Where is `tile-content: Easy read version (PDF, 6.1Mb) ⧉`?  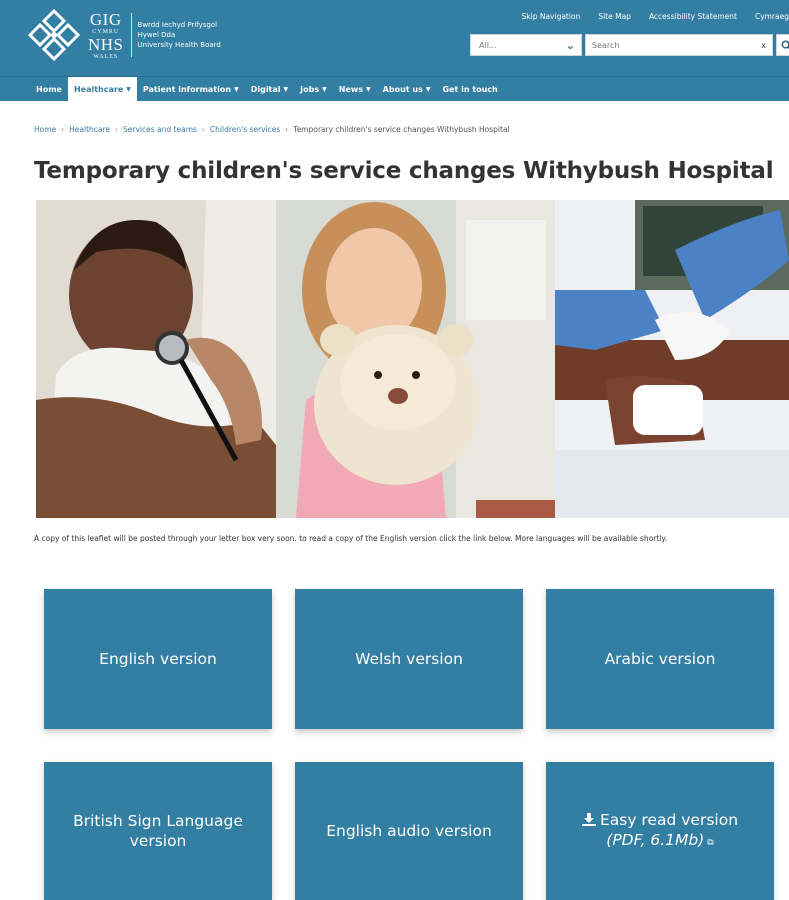 tile-content: Easy read version (PDF, 6.1Mb) ⧉ is located at coordinates (660, 831).